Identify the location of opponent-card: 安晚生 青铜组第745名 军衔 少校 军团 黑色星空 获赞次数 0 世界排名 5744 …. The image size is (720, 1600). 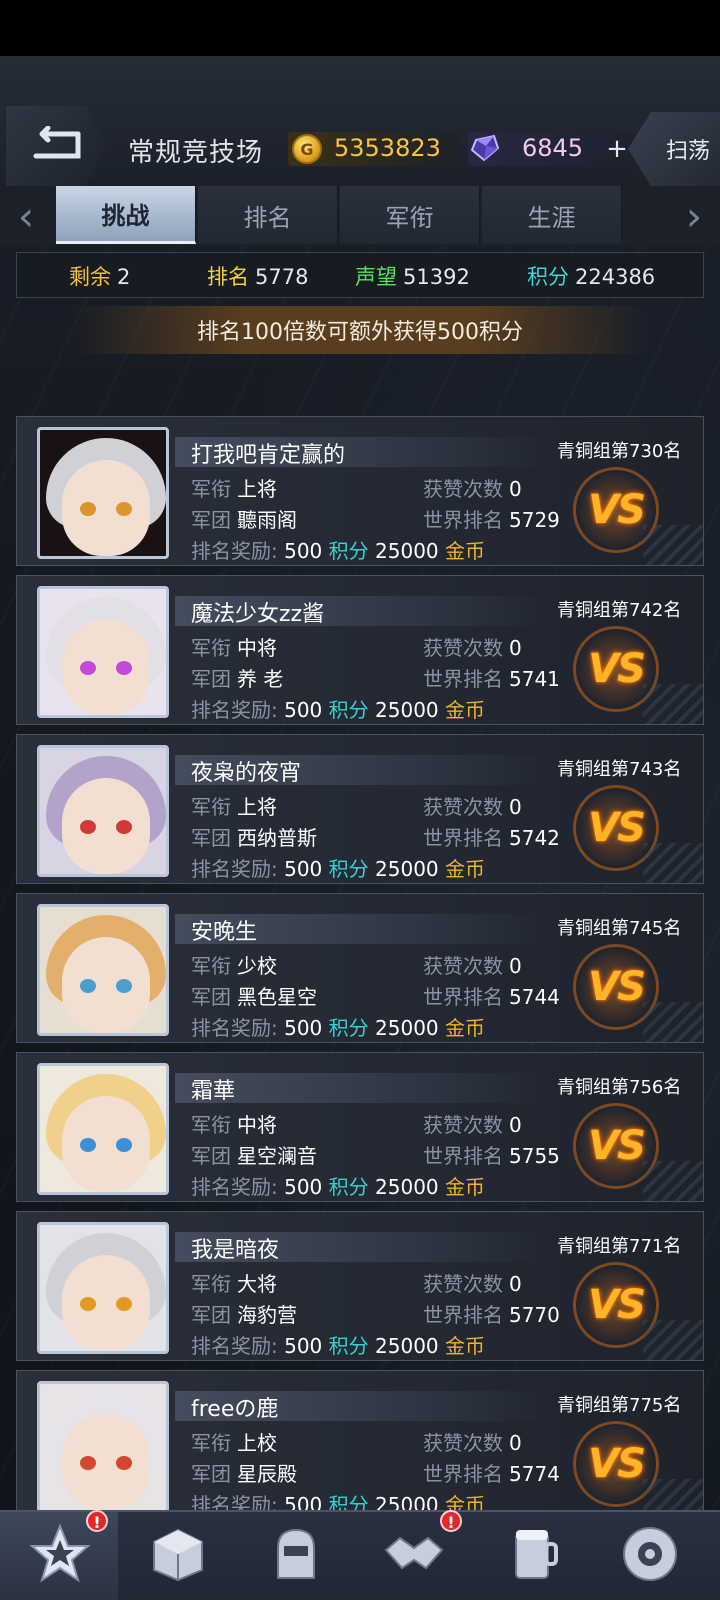
(360, 968).